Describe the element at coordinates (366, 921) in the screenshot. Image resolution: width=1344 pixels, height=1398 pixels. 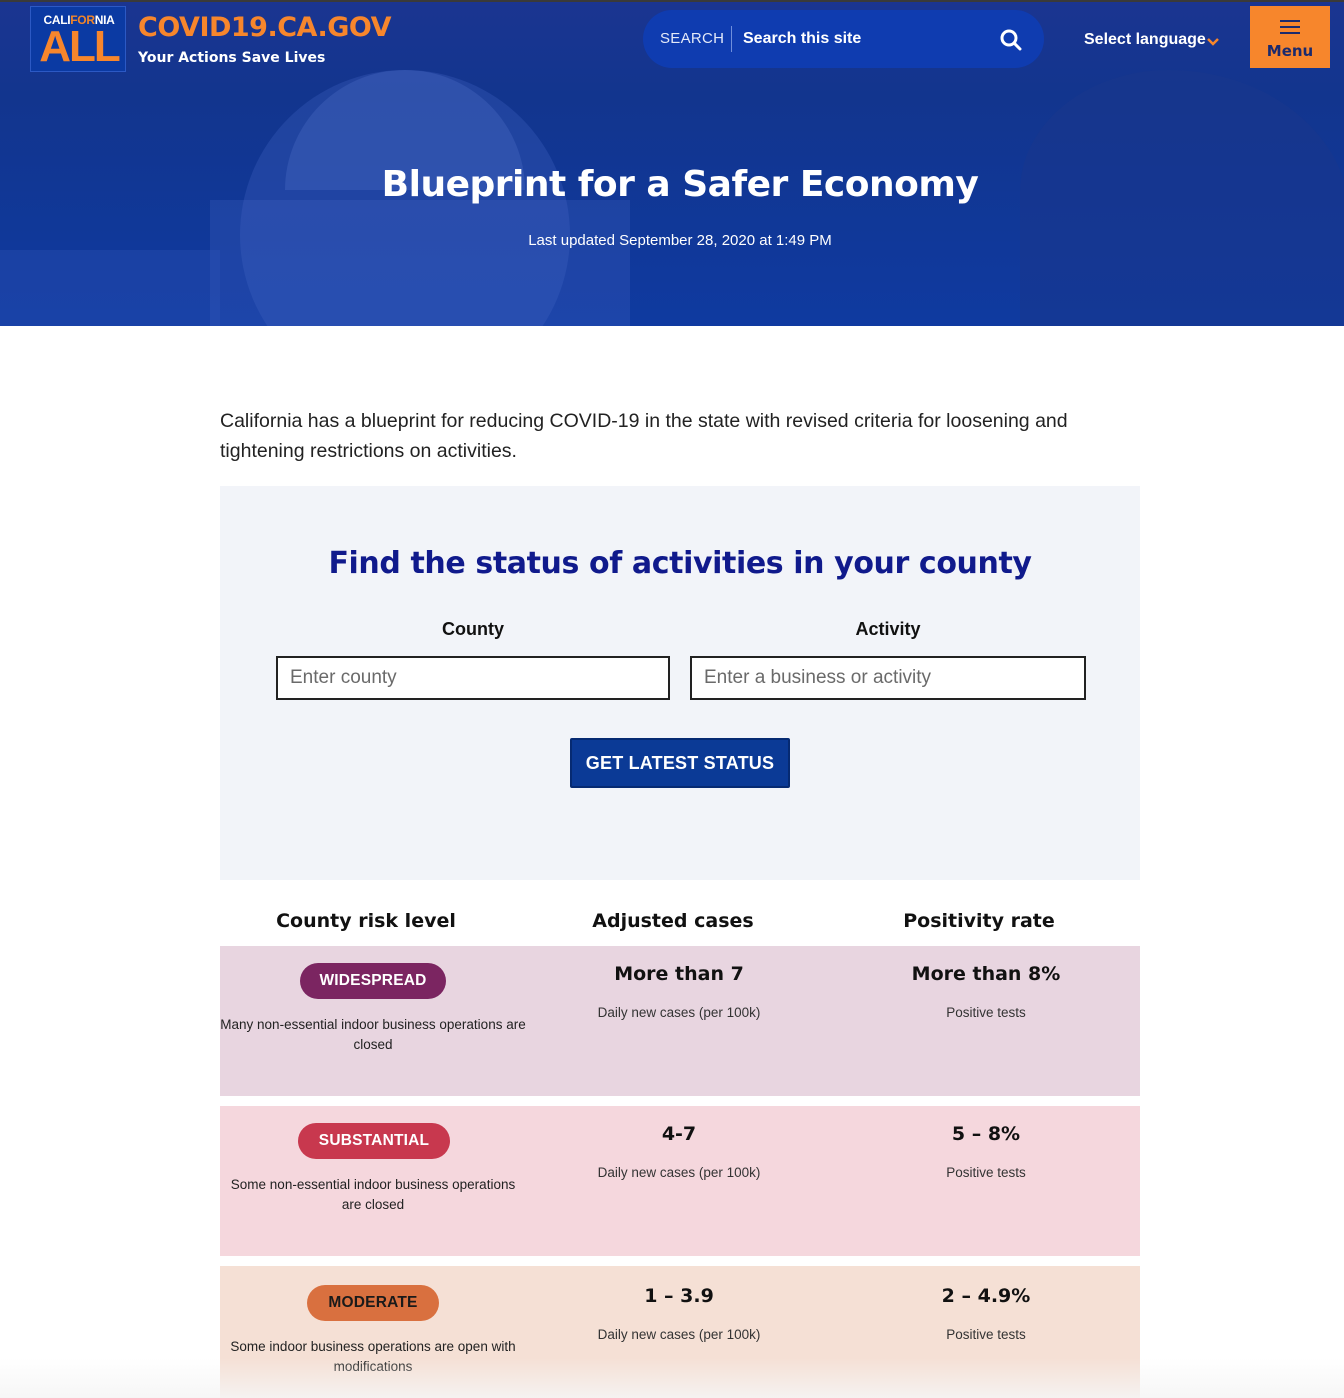
I see `header-county-risk-level: County risk level` at that location.